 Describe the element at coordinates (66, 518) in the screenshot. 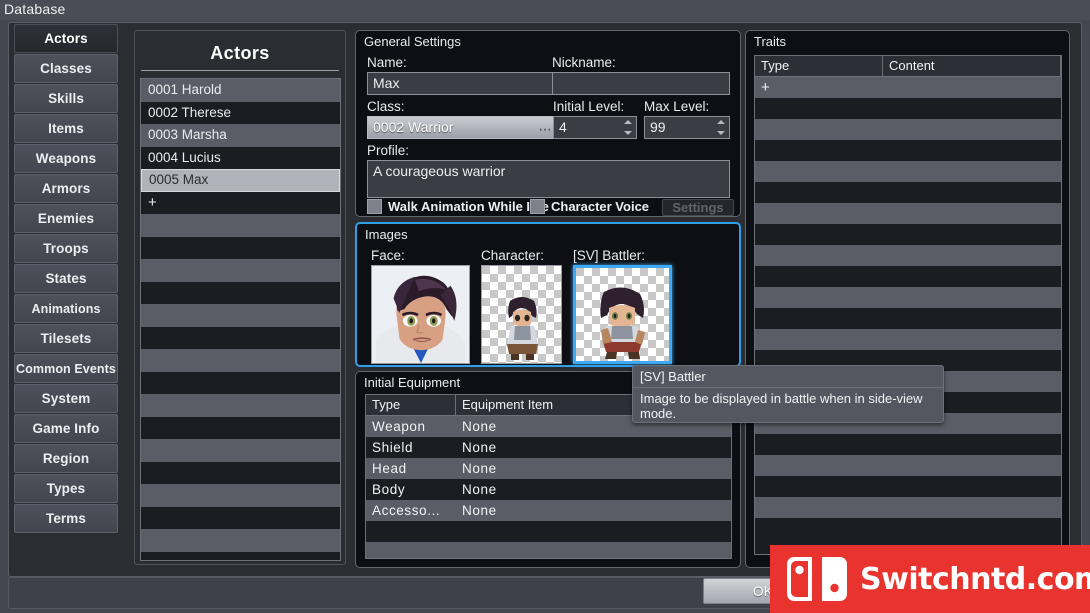

I see `sidebar-item-terms: Terms` at that location.